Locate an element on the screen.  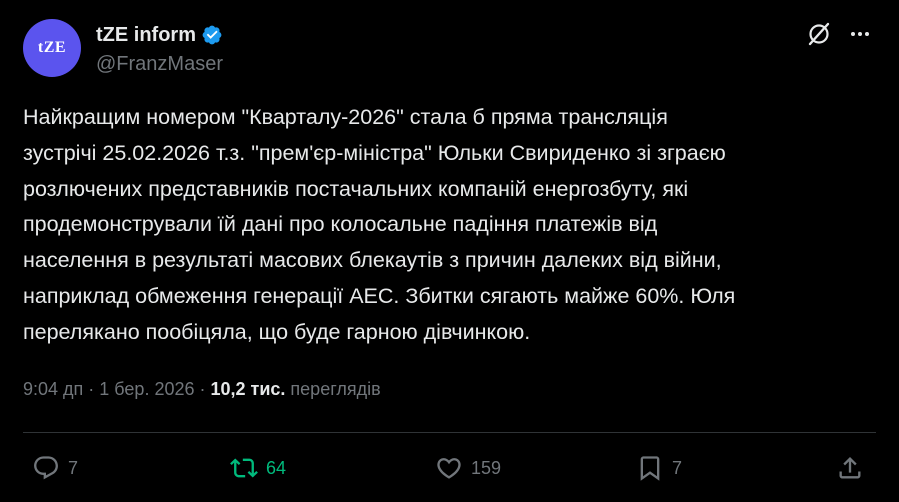
verified-badge-icon is located at coordinates (212, 35).